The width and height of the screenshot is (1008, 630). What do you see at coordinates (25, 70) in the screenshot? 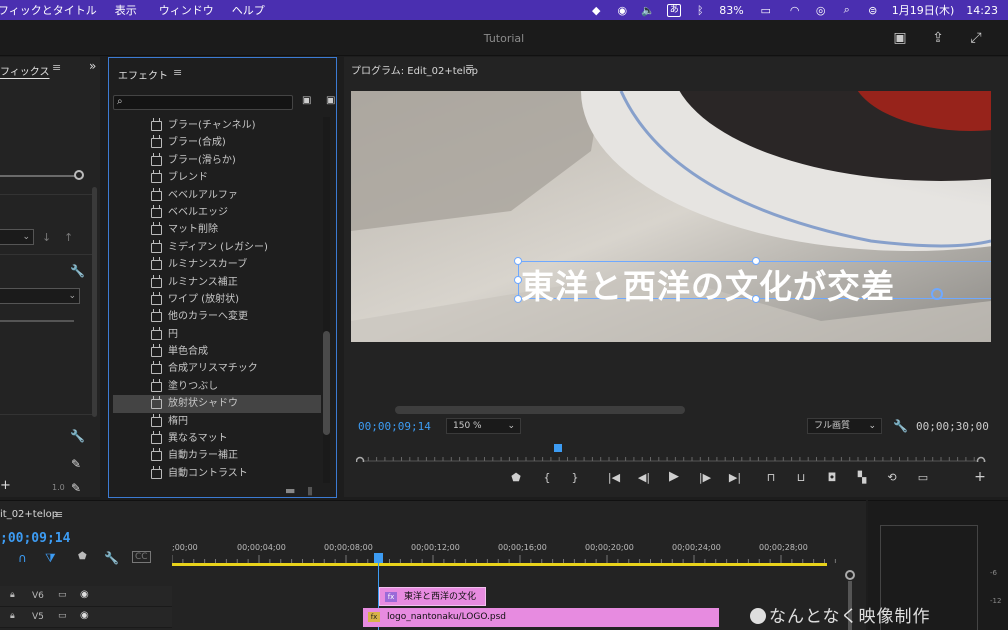
I see `graphics-panel-title: フィックス` at bounding box center [25, 70].